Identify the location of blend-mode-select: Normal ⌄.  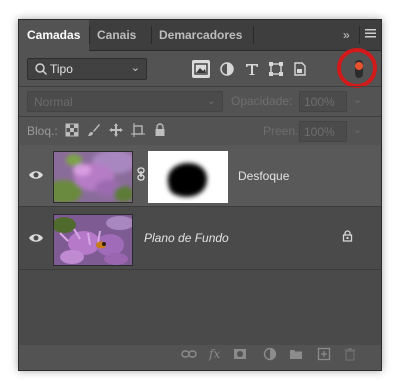
(125, 101).